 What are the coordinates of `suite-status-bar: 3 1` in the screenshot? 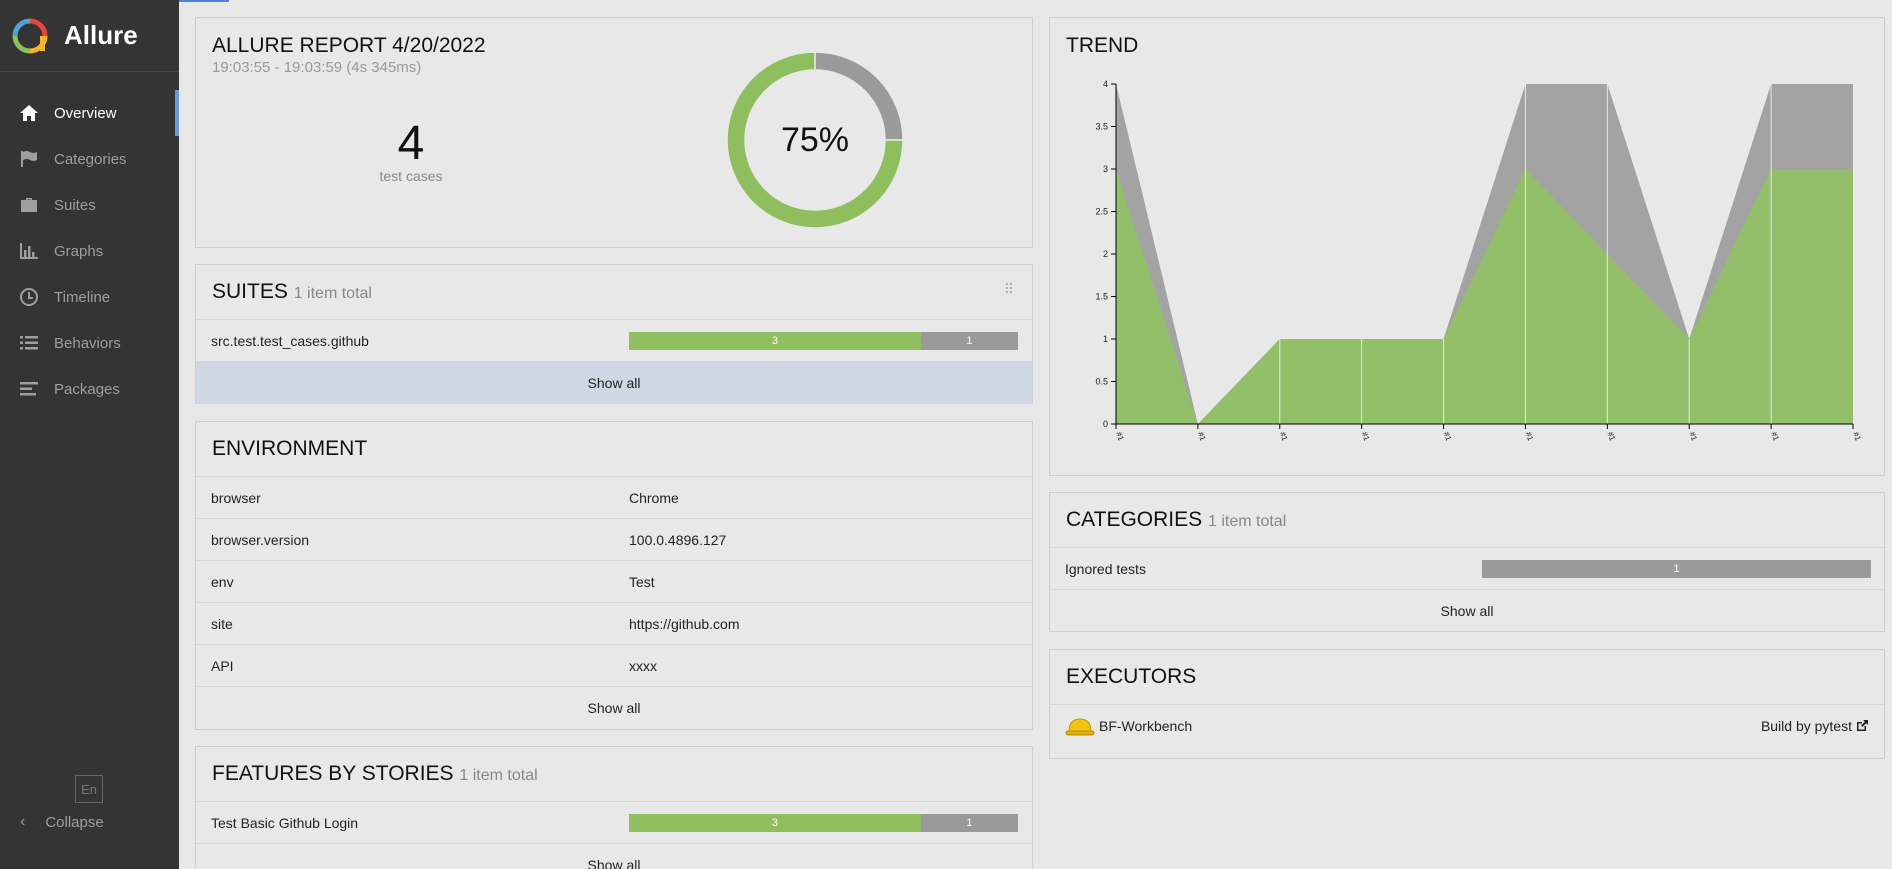 It's located at (823, 340).